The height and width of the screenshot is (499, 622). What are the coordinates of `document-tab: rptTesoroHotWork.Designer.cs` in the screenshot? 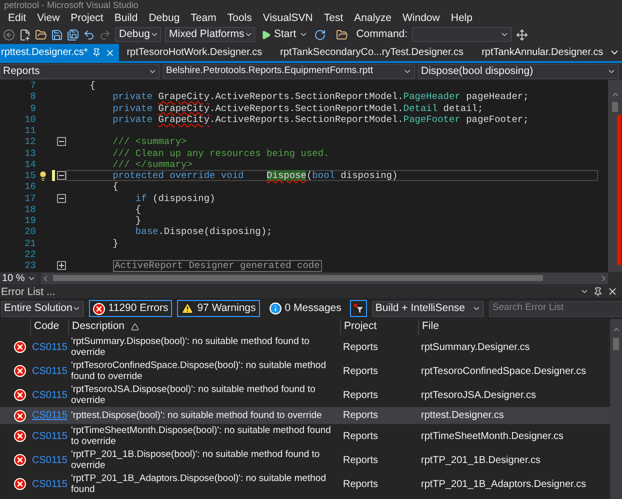 It's located at (194, 52).